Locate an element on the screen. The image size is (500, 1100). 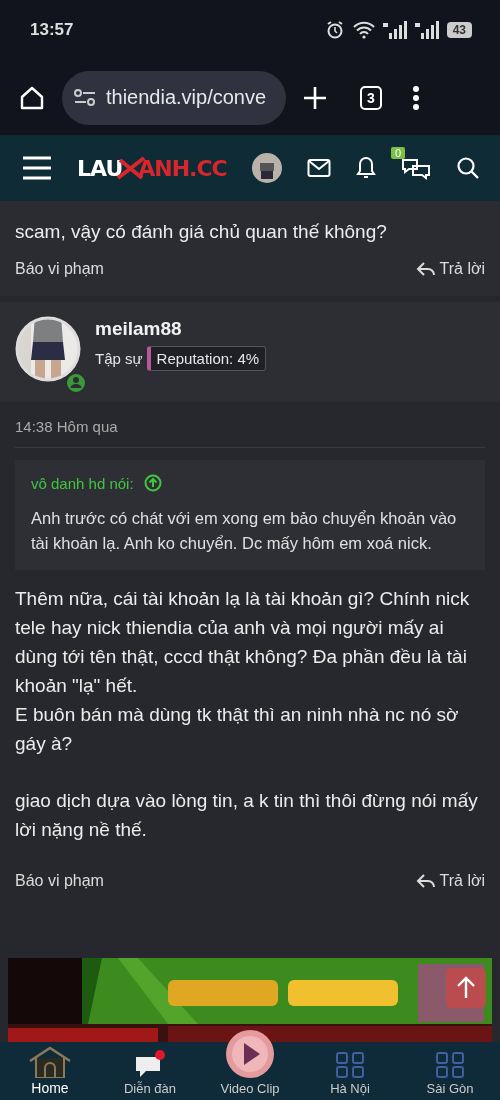
nav-tab: Diễn đàn is located at coordinates (150, 1072).